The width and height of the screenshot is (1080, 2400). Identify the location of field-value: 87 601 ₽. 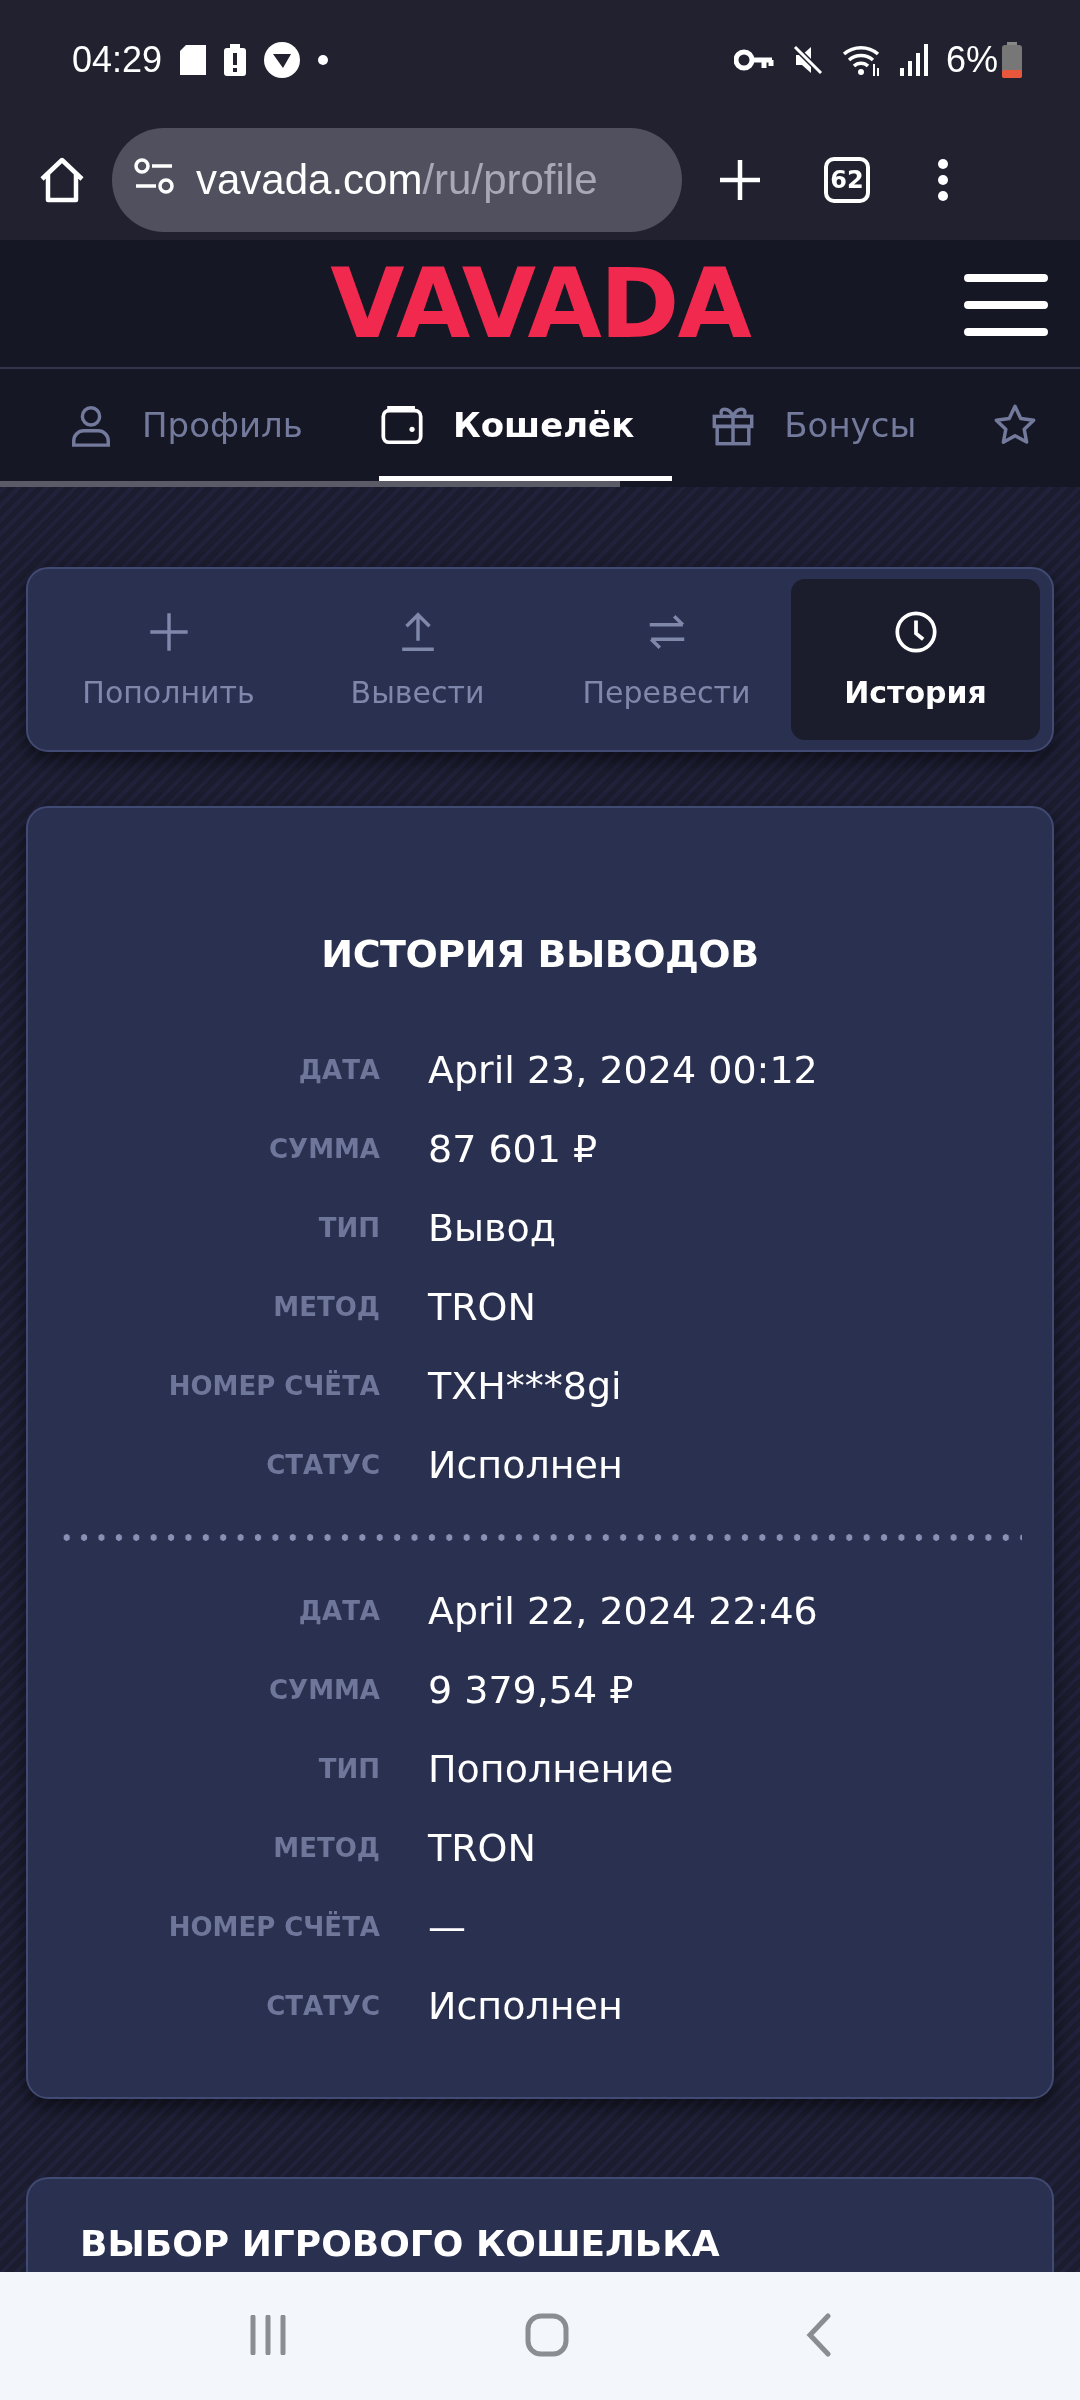
(513, 1148).